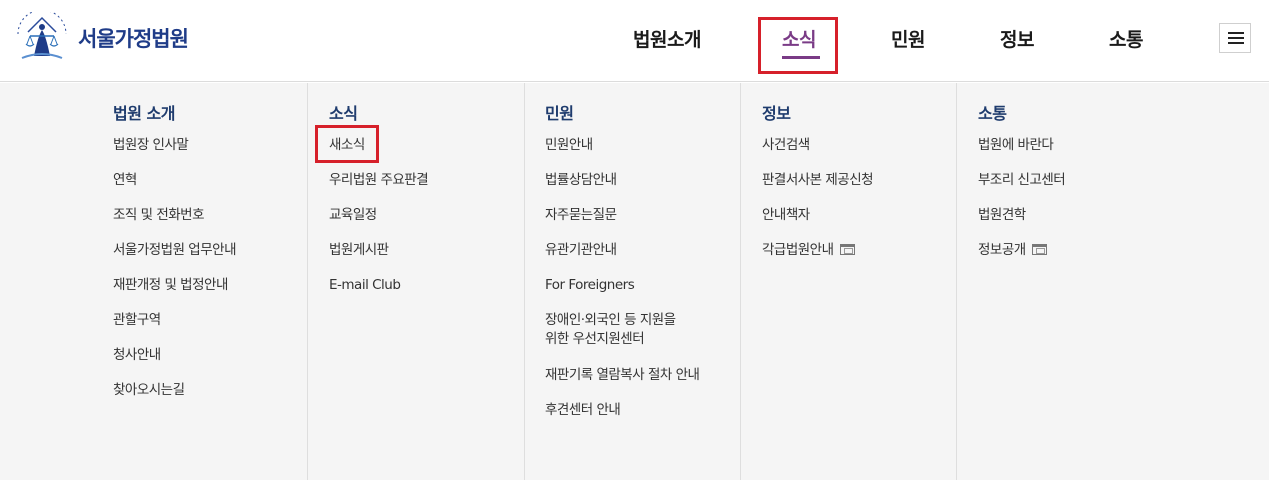 This screenshot has width=1269, height=480. What do you see at coordinates (776, 112) in the screenshot?
I see `menu-column-title: 정보` at bounding box center [776, 112].